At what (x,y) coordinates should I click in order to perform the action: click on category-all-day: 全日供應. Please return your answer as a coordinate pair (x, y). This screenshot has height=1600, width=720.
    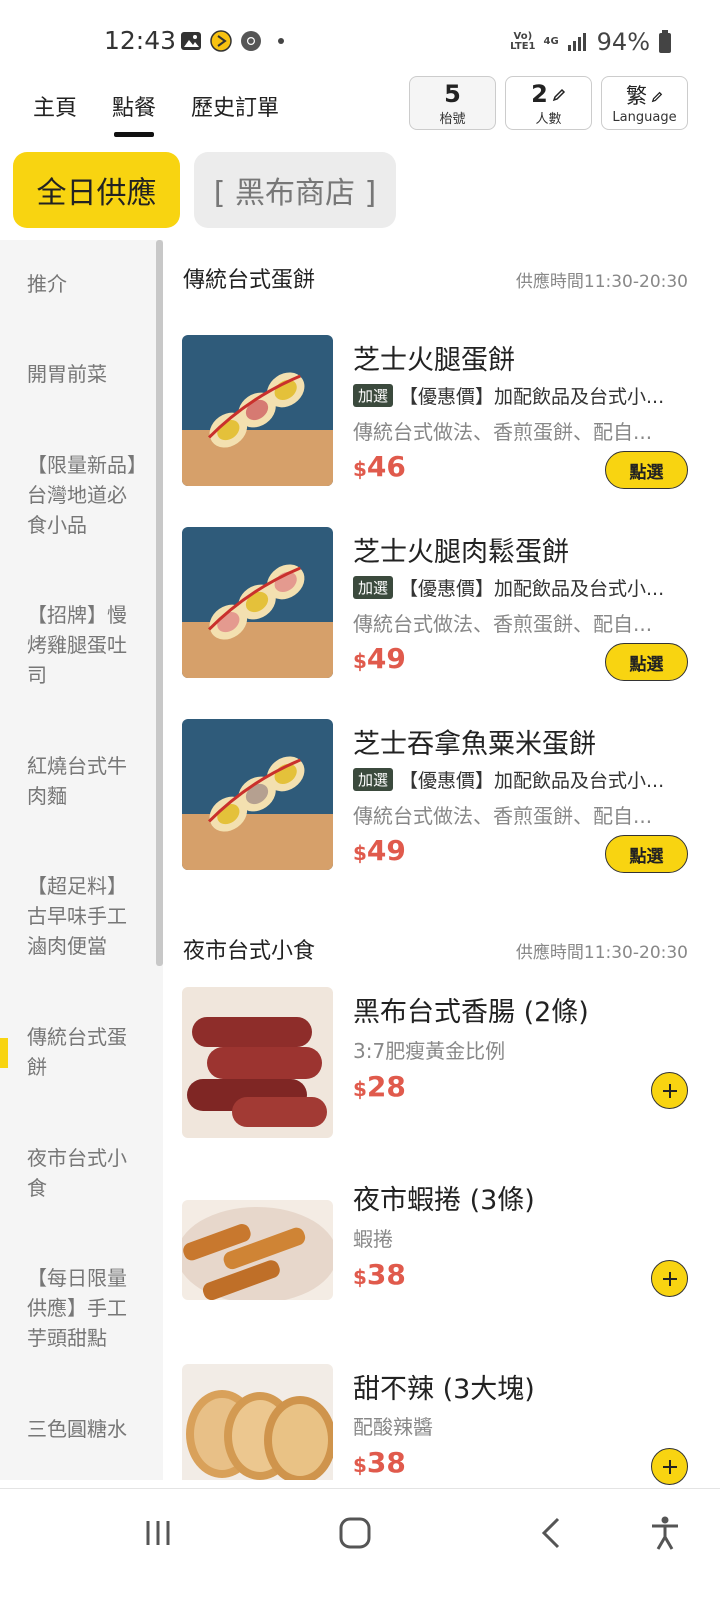
    Looking at the image, I should click on (96, 190).